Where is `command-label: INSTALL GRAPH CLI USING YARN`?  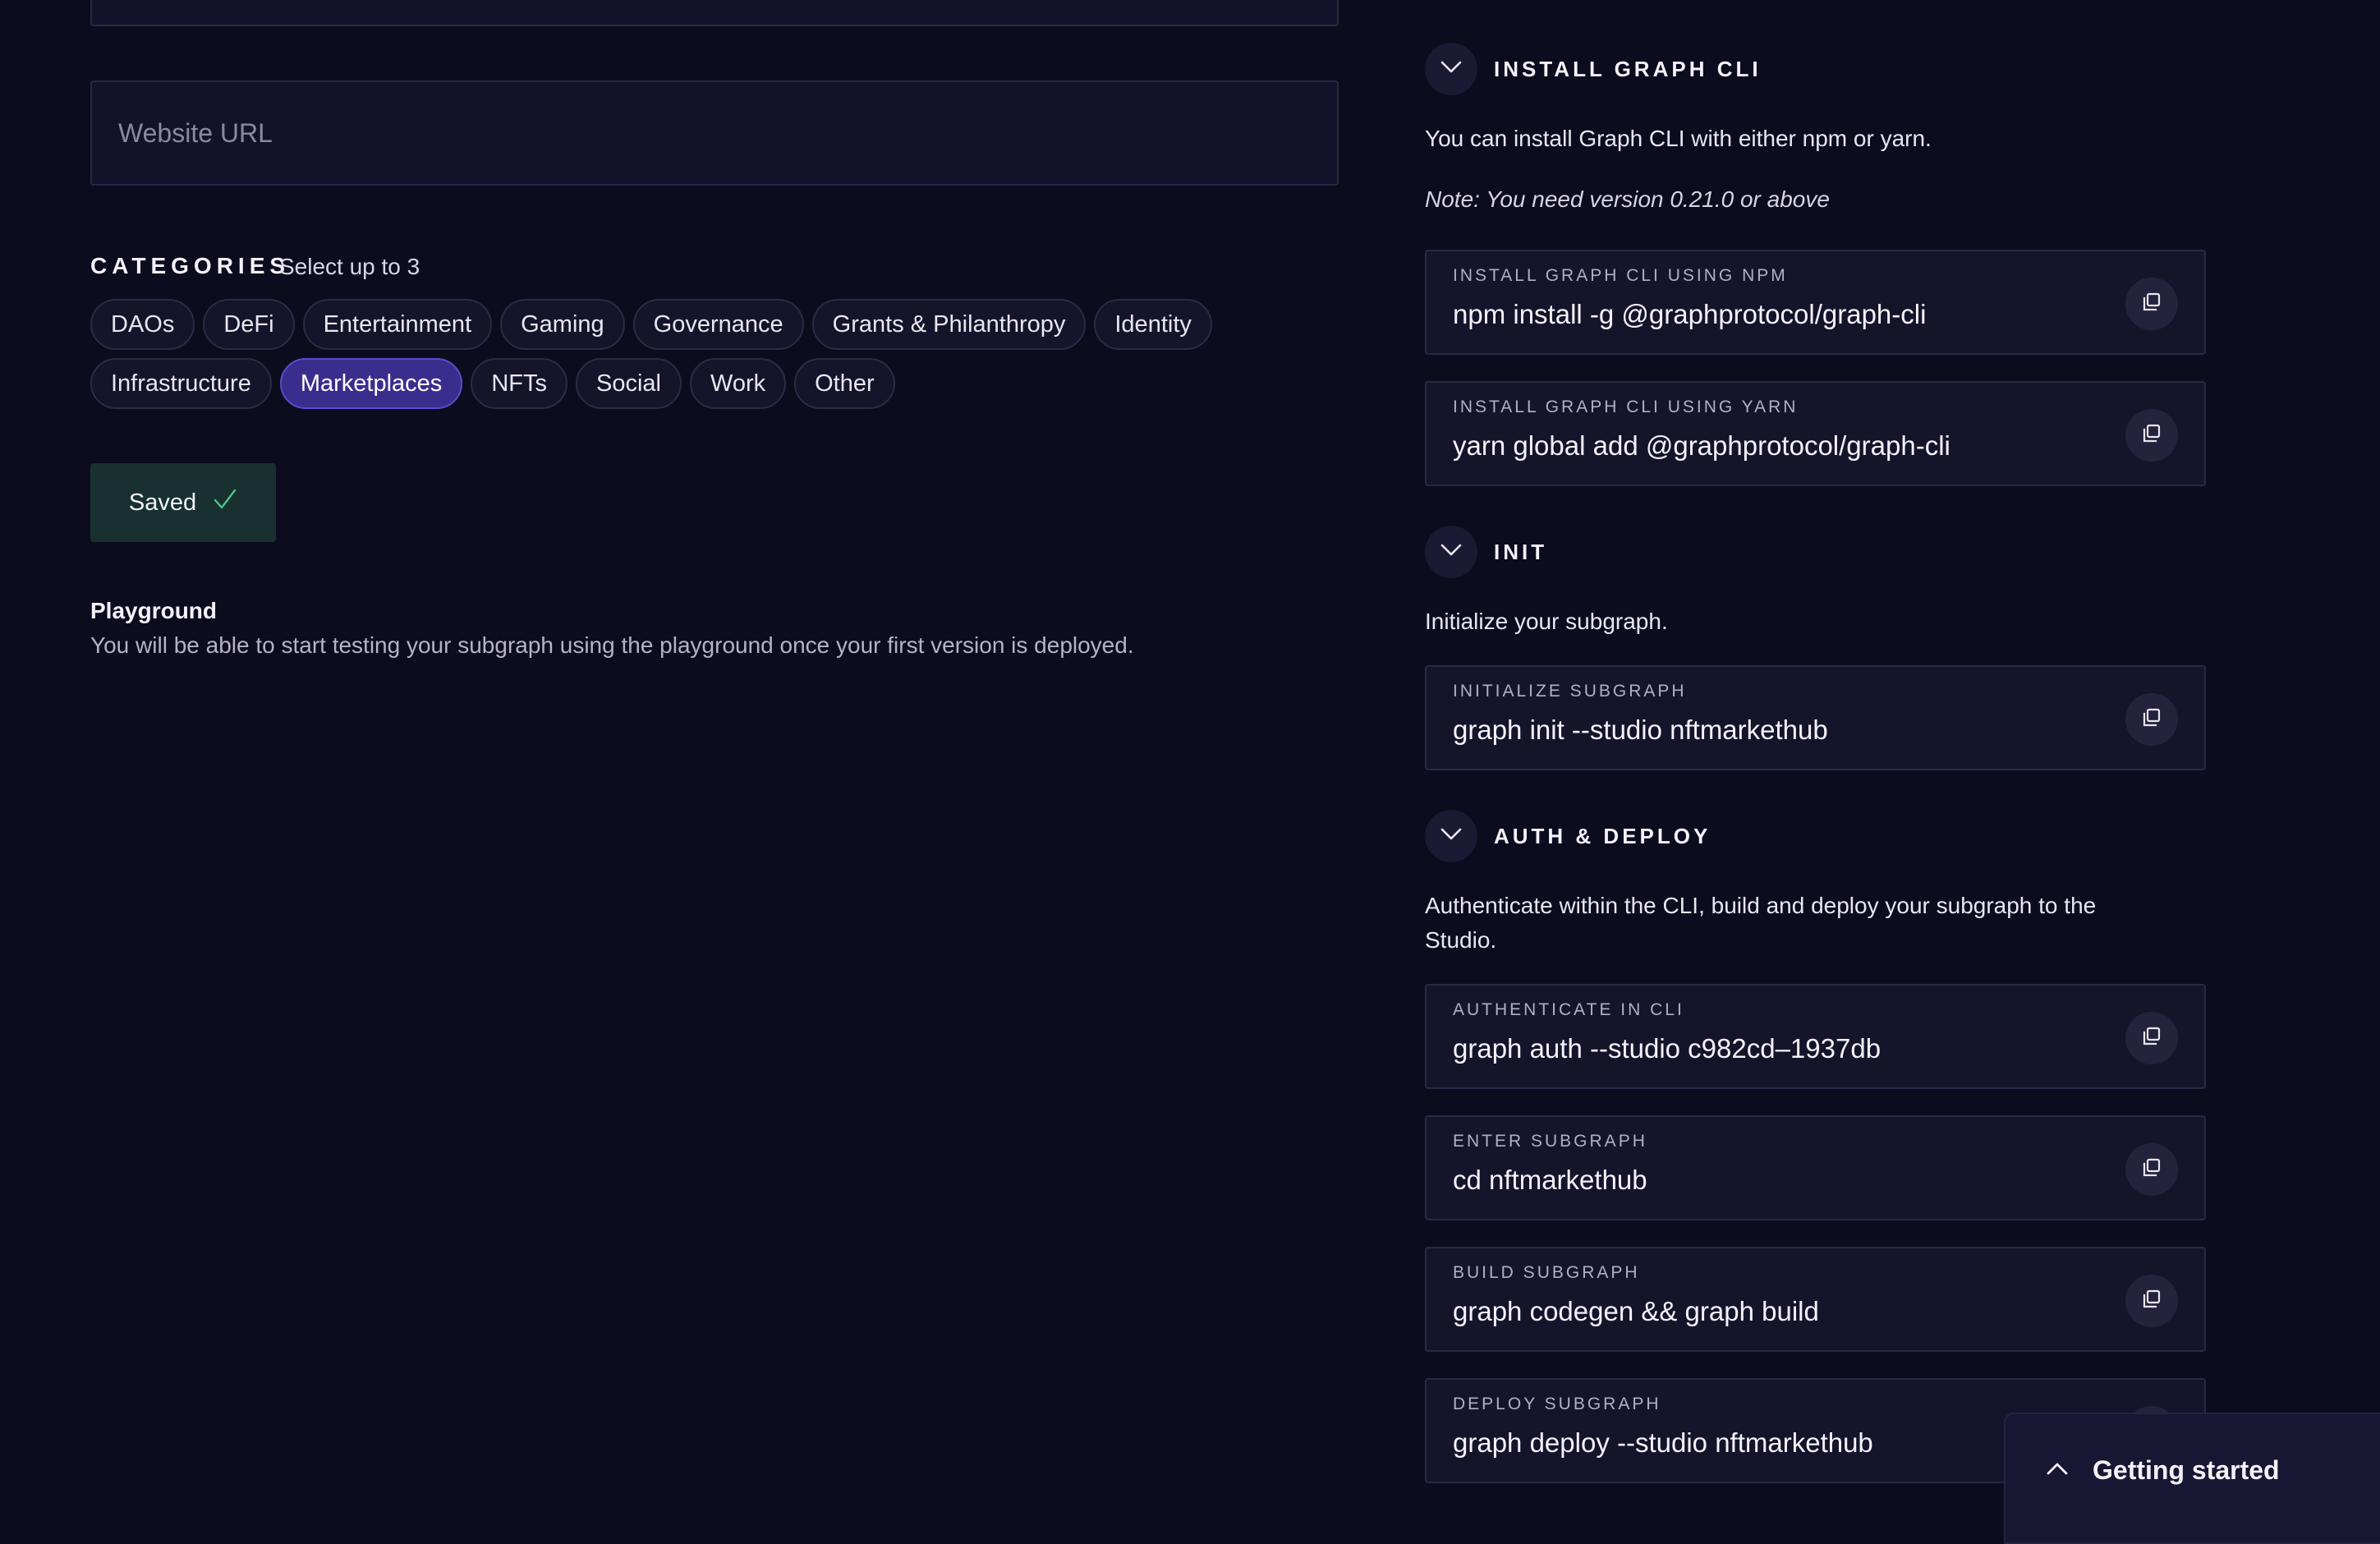 command-label: INSTALL GRAPH CLI USING YARN is located at coordinates (1626, 406).